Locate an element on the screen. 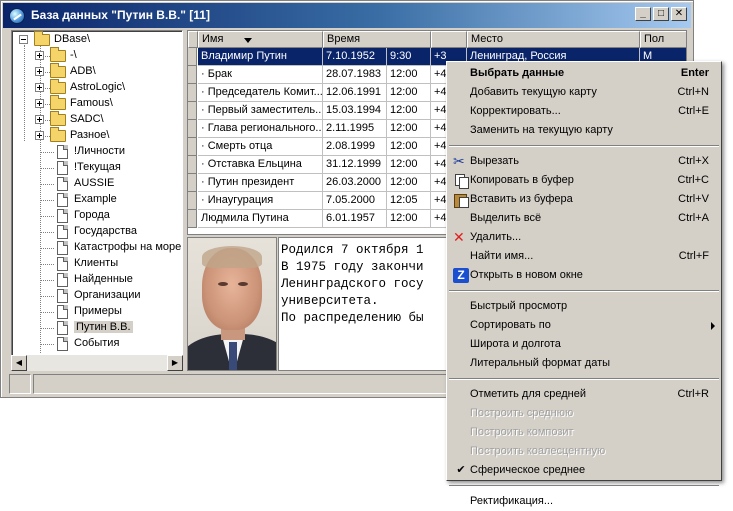 Image resolution: width=733 pixels, height=511 pixels. menu-item: Копировать в буфер Ctrl+C is located at coordinates (584, 180).